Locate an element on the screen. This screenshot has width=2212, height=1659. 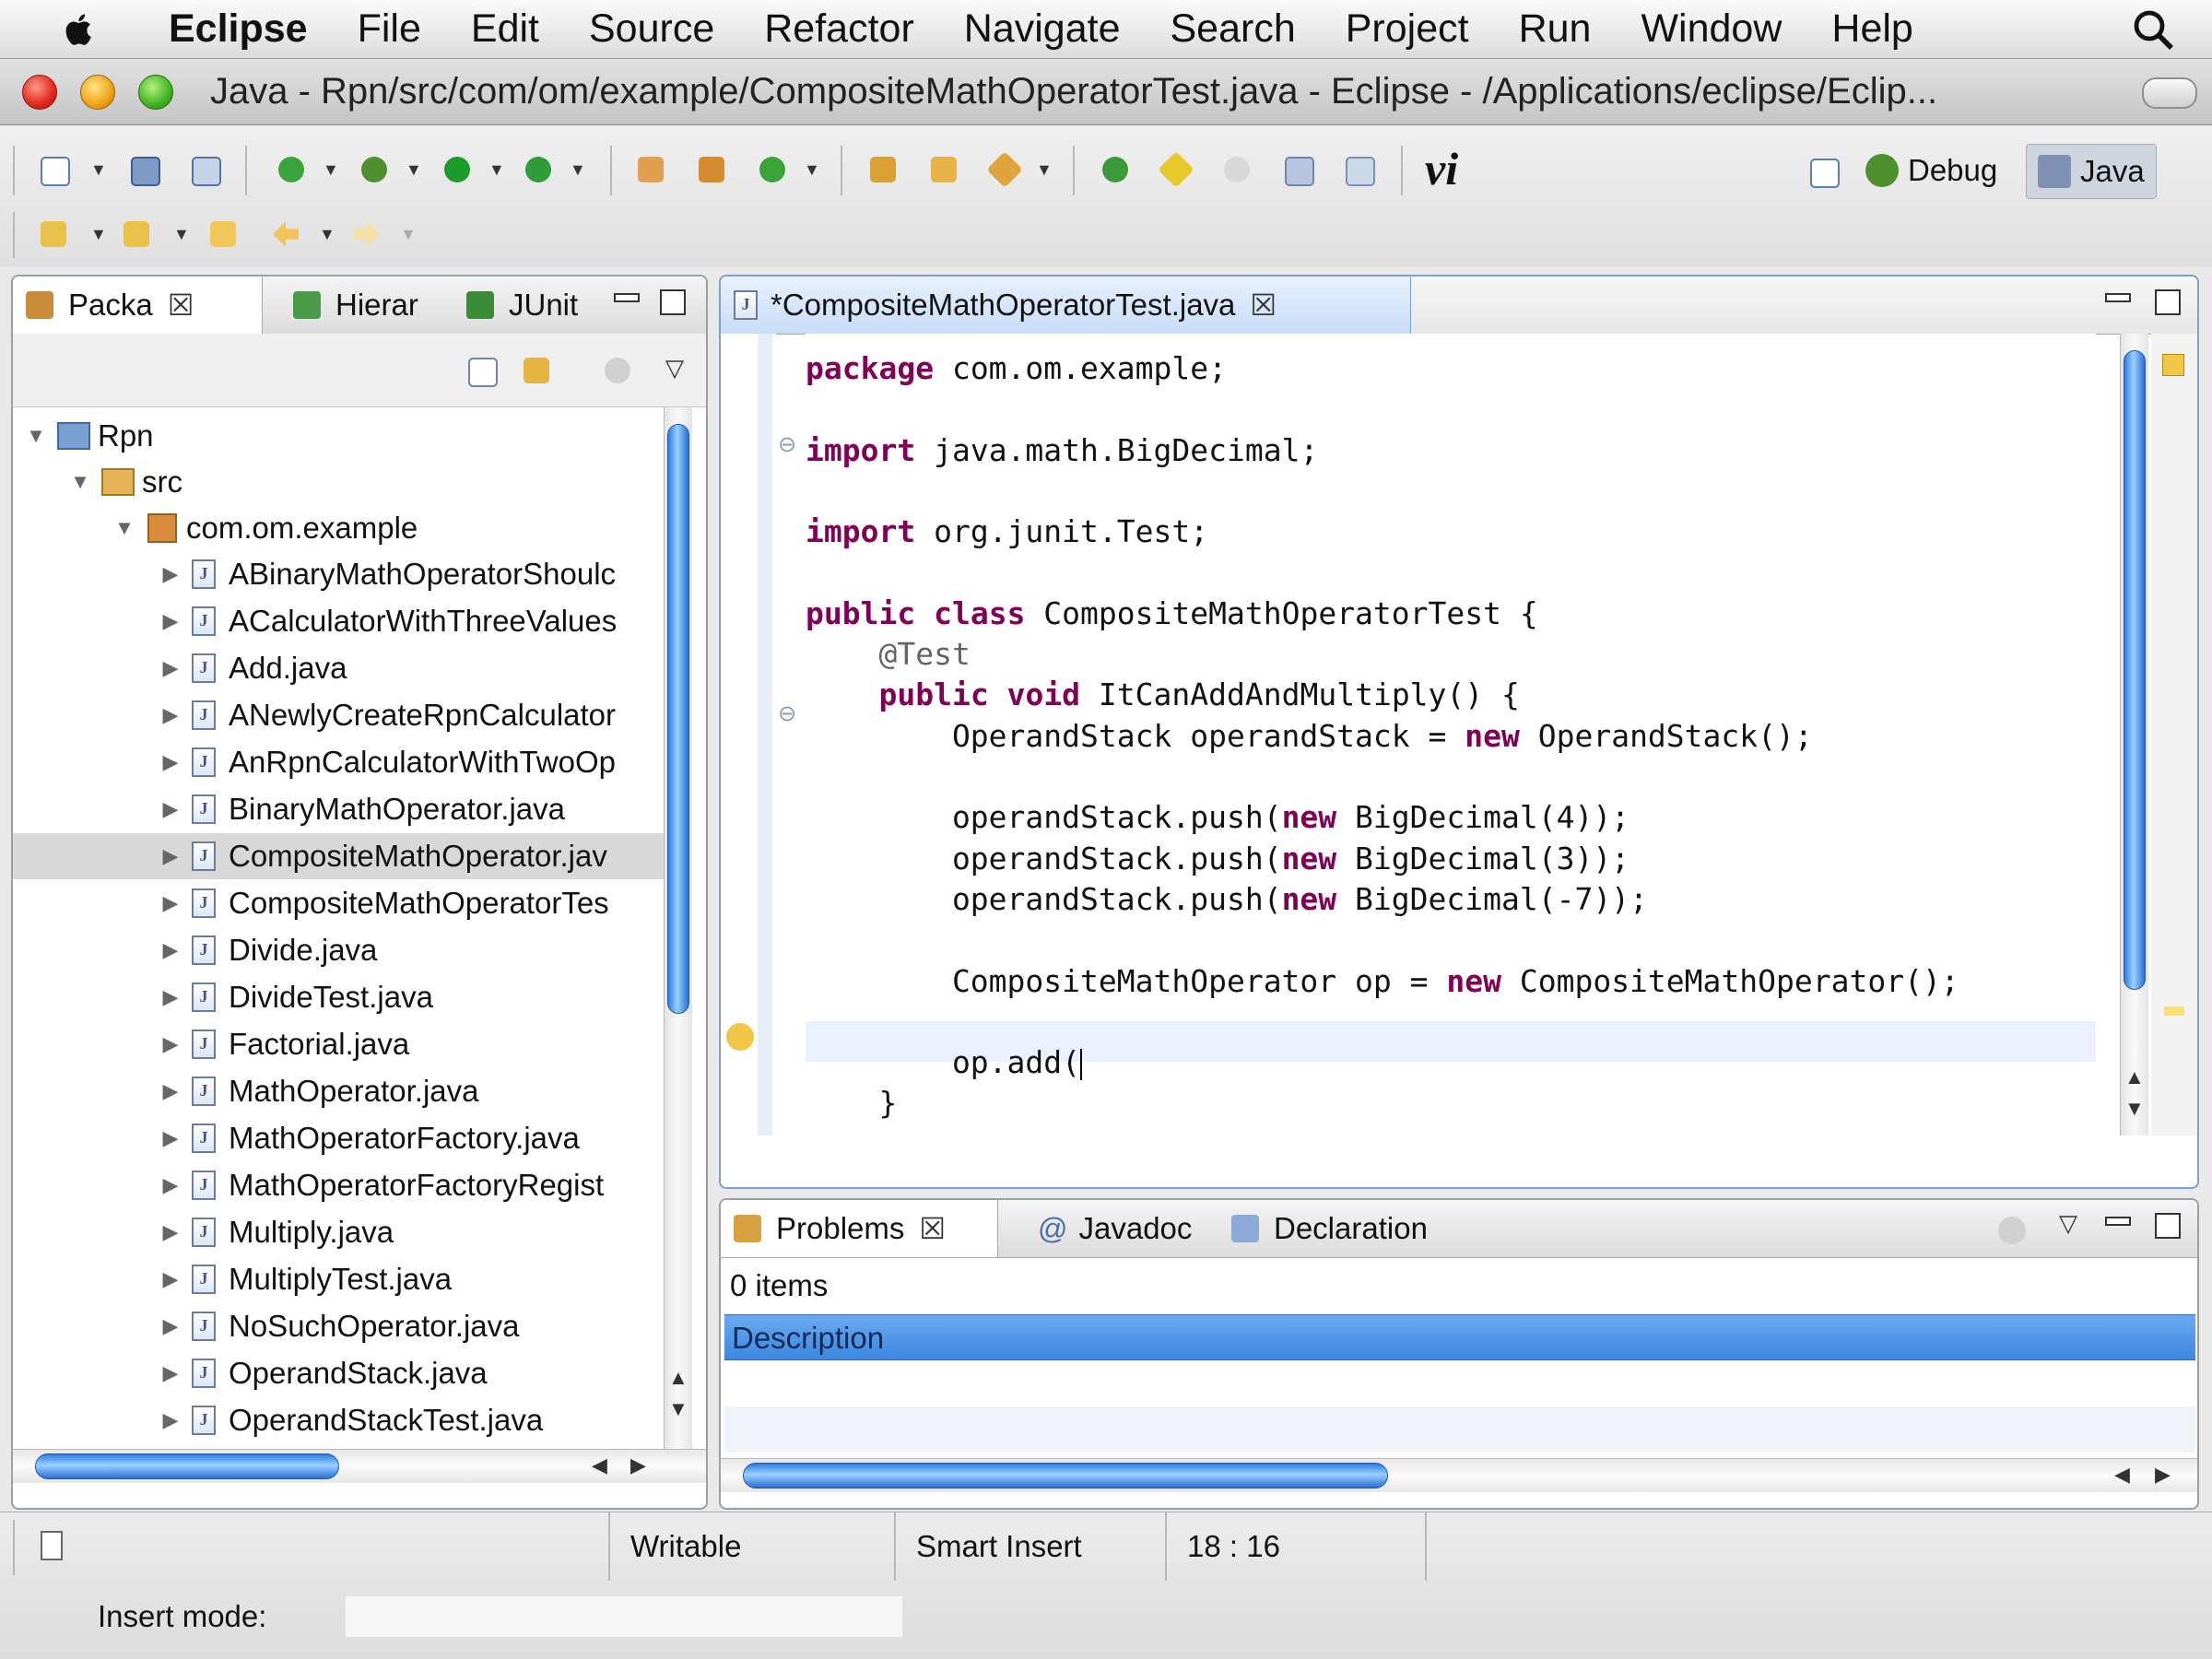
spotlight-search-icon is located at coordinates (2153, 29).